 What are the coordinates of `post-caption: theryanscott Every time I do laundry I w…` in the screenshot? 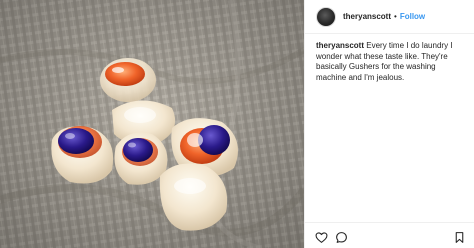 It's located at (392, 62).